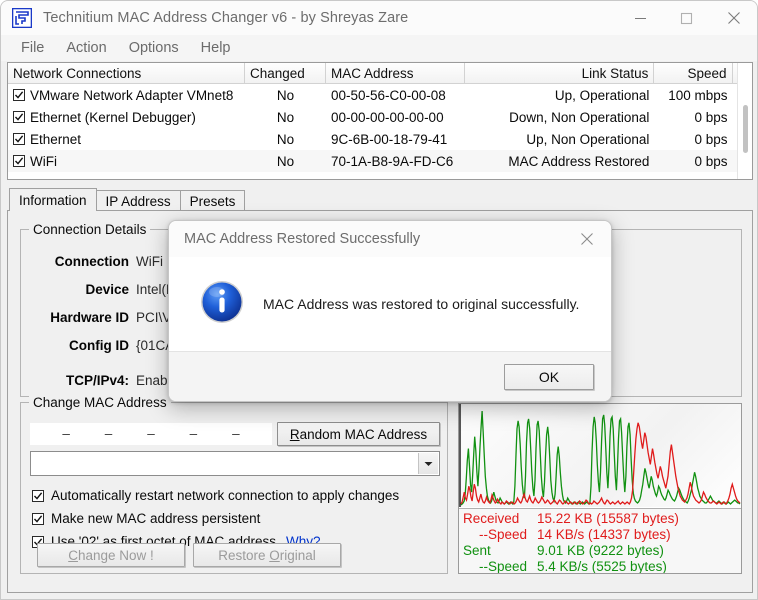  I want to click on list-vertical-scrollbar, so click(744, 121).